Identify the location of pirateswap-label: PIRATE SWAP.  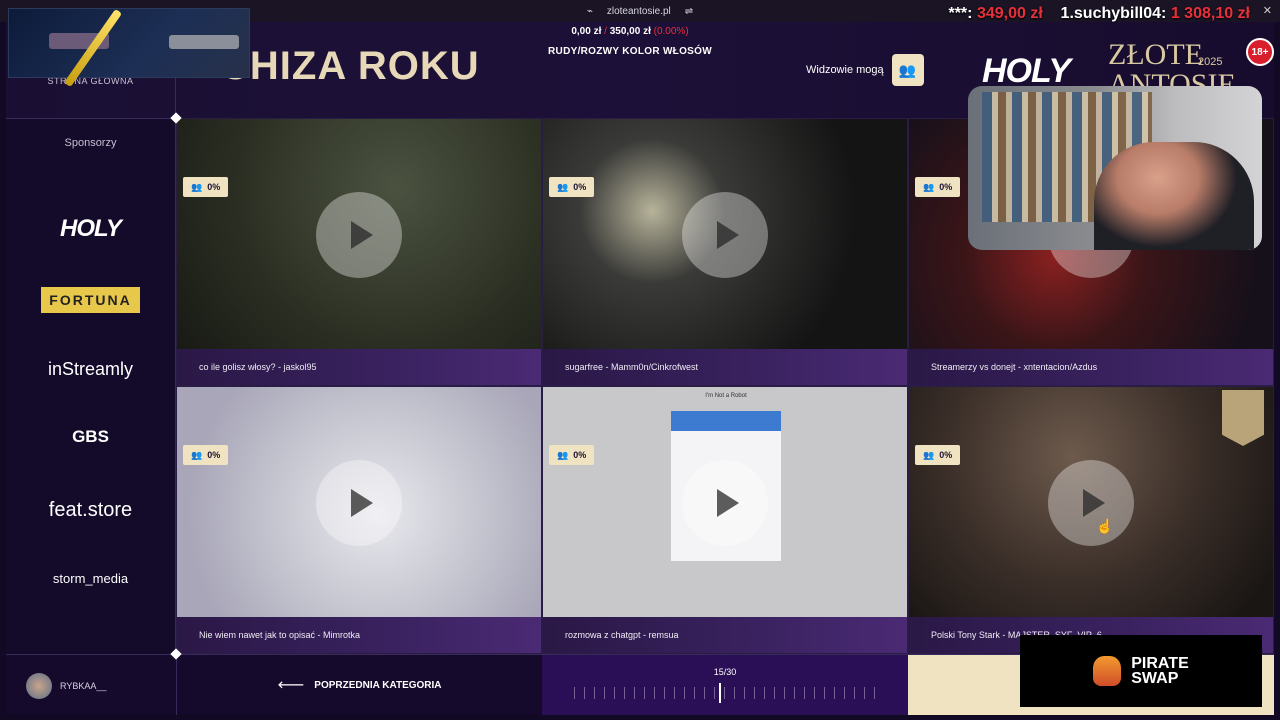
(1160, 671).